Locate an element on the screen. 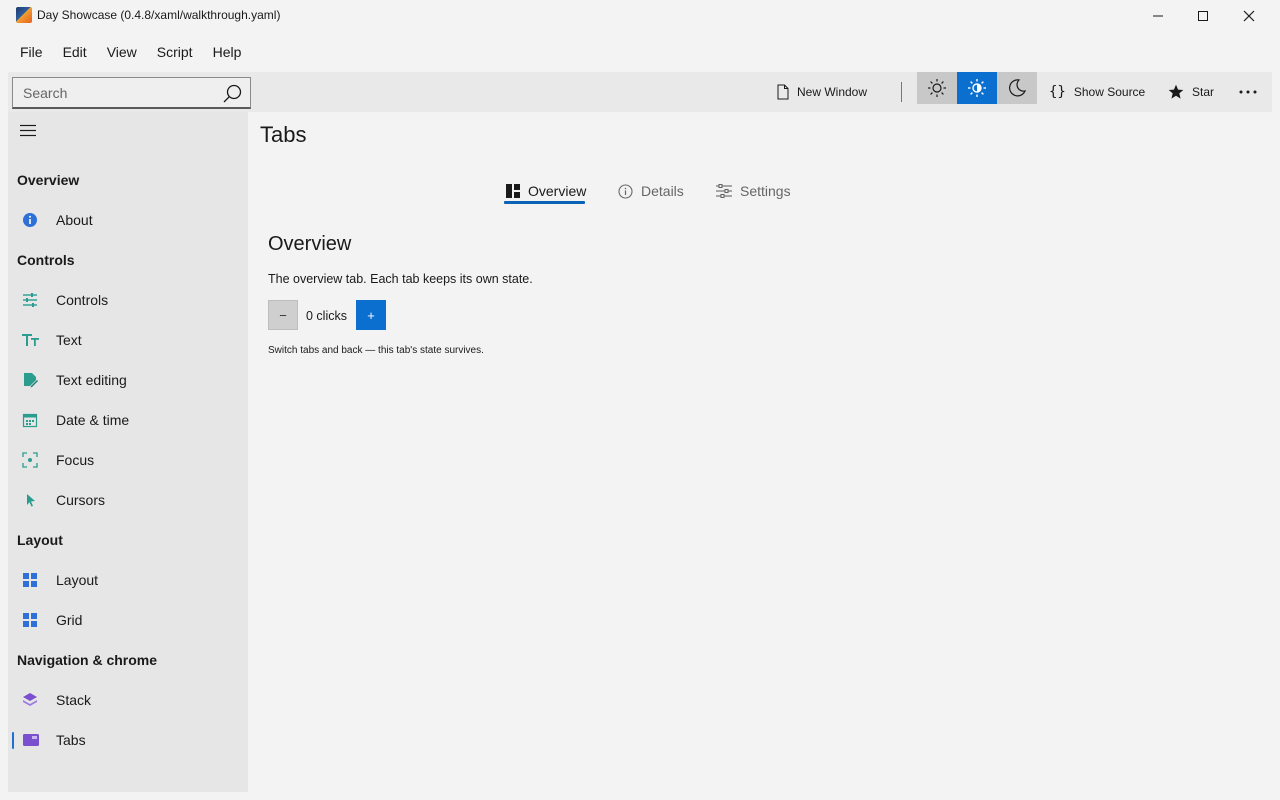 This screenshot has height=800, width=1280. sidebar-item-controls: Controls is located at coordinates (128, 300).